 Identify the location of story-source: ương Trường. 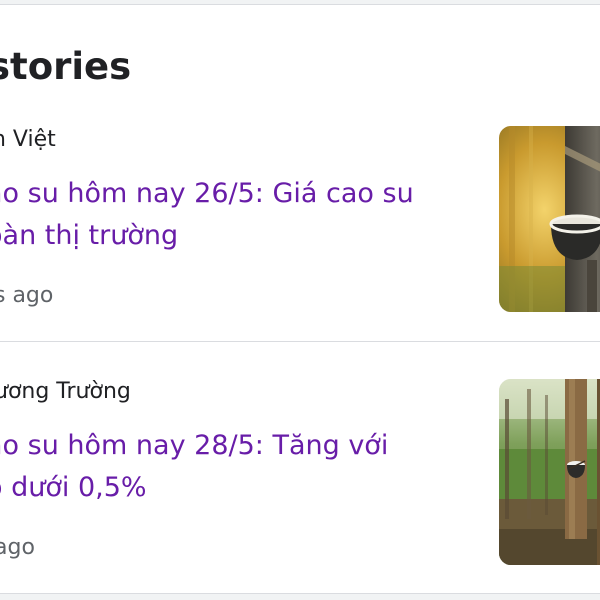
(65, 391).